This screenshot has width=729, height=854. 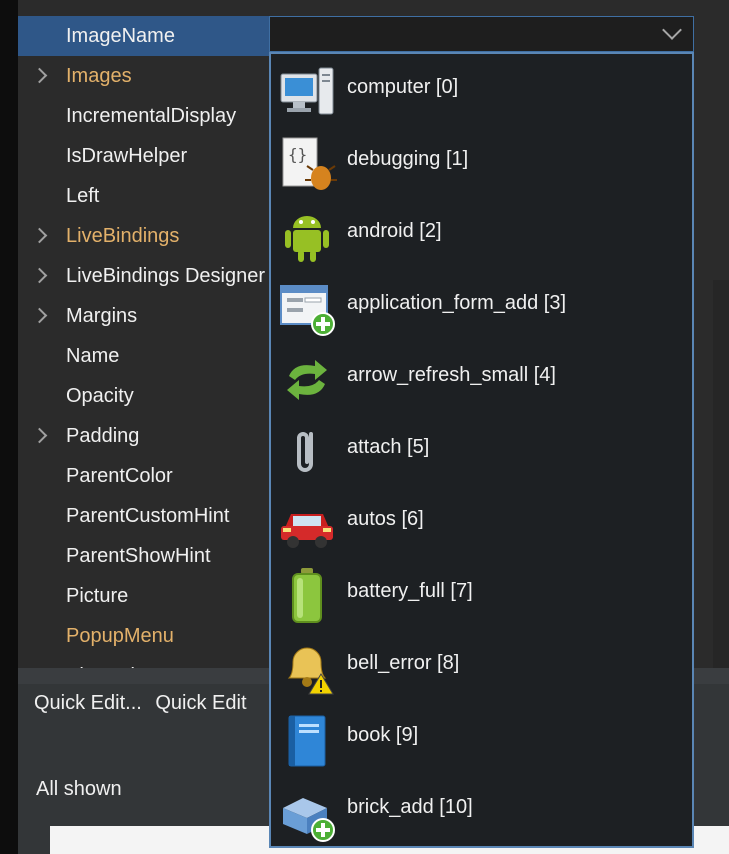 I want to click on property-row: LiveBindings Designer, so click(x=152, y=276).